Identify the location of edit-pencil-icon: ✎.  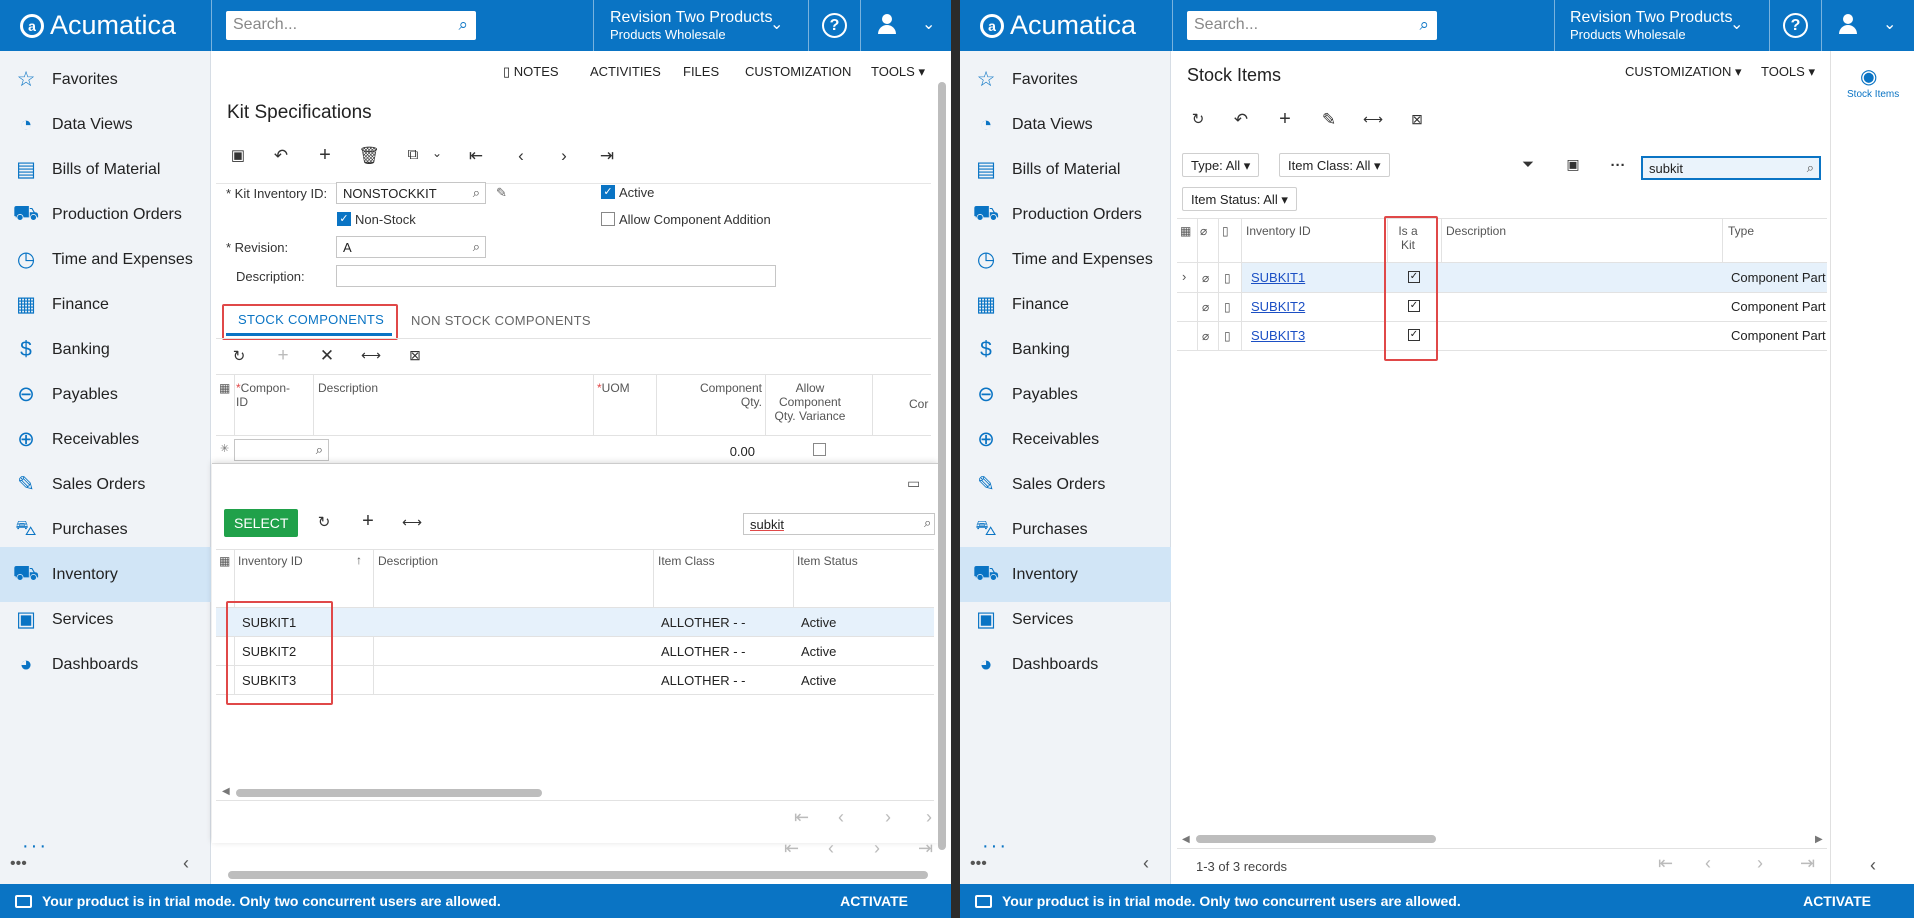
(501, 193).